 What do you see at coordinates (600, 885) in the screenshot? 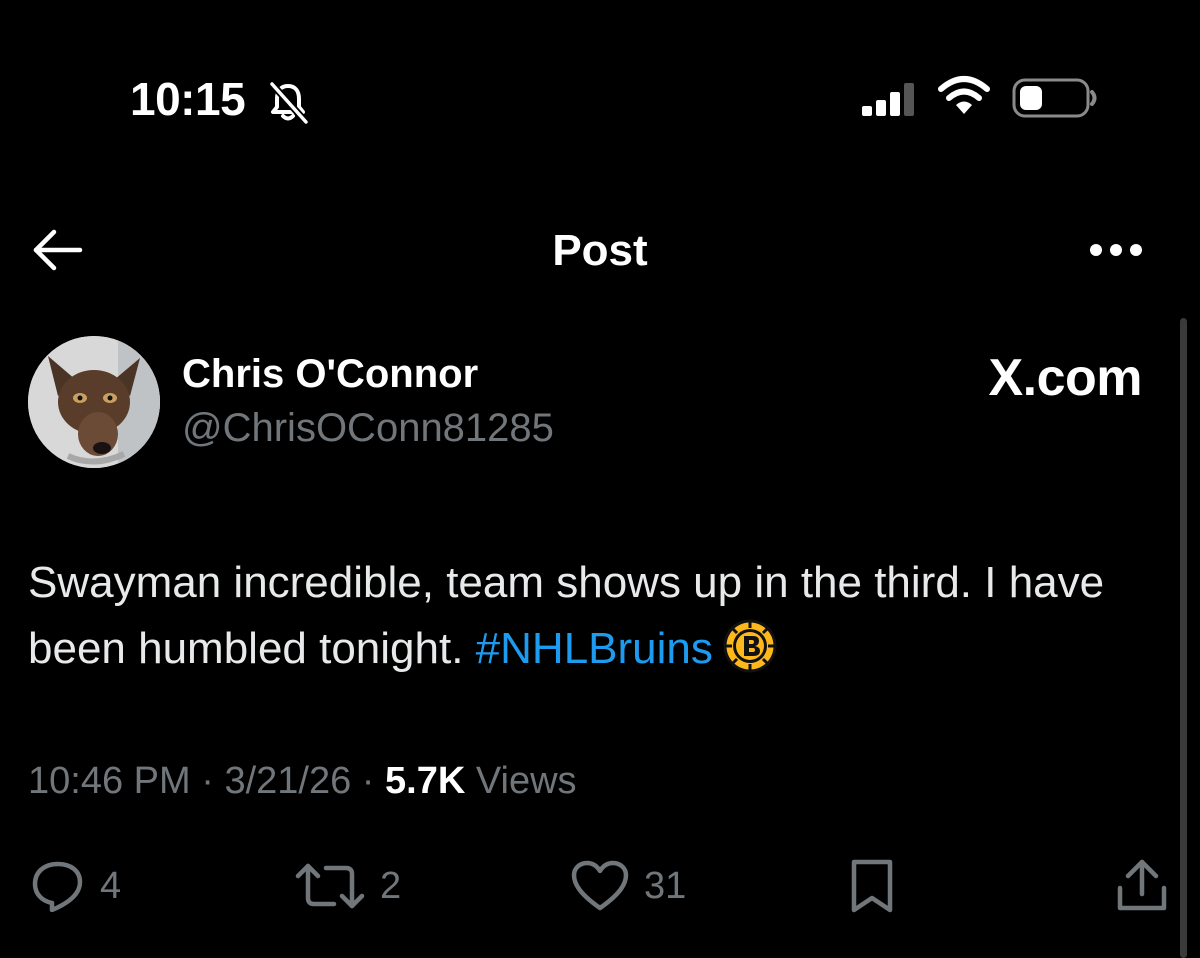
I see `heart-icon` at bounding box center [600, 885].